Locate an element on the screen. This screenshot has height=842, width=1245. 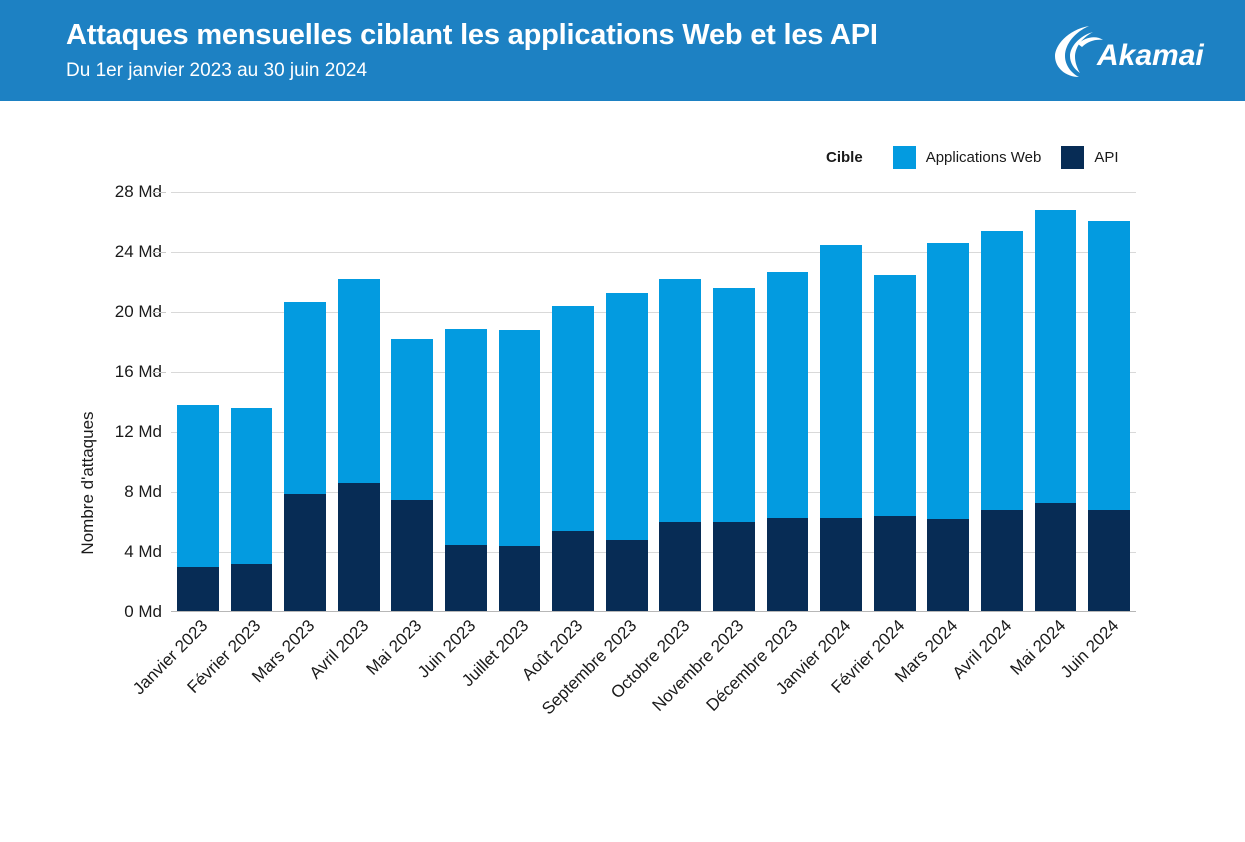
gridline is located at coordinates (653, 192).